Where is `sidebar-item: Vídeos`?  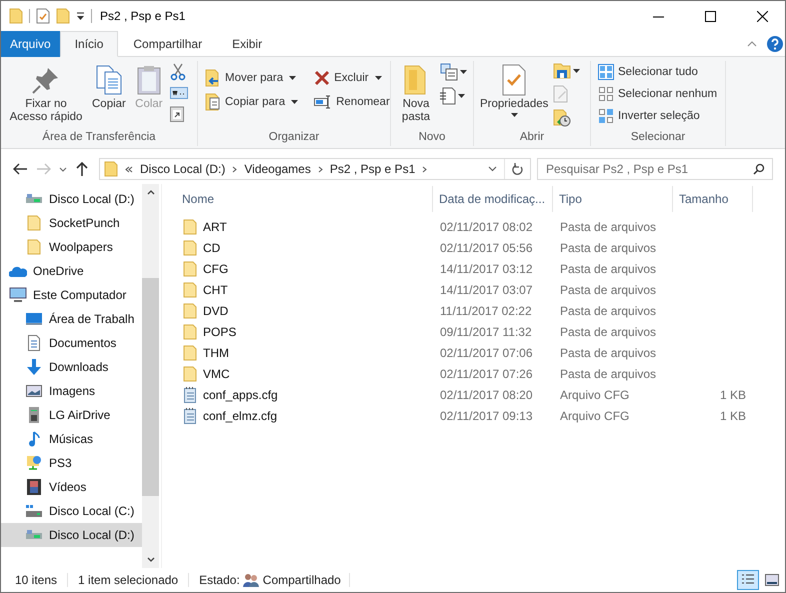 sidebar-item: Vídeos is located at coordinates (71, 487).